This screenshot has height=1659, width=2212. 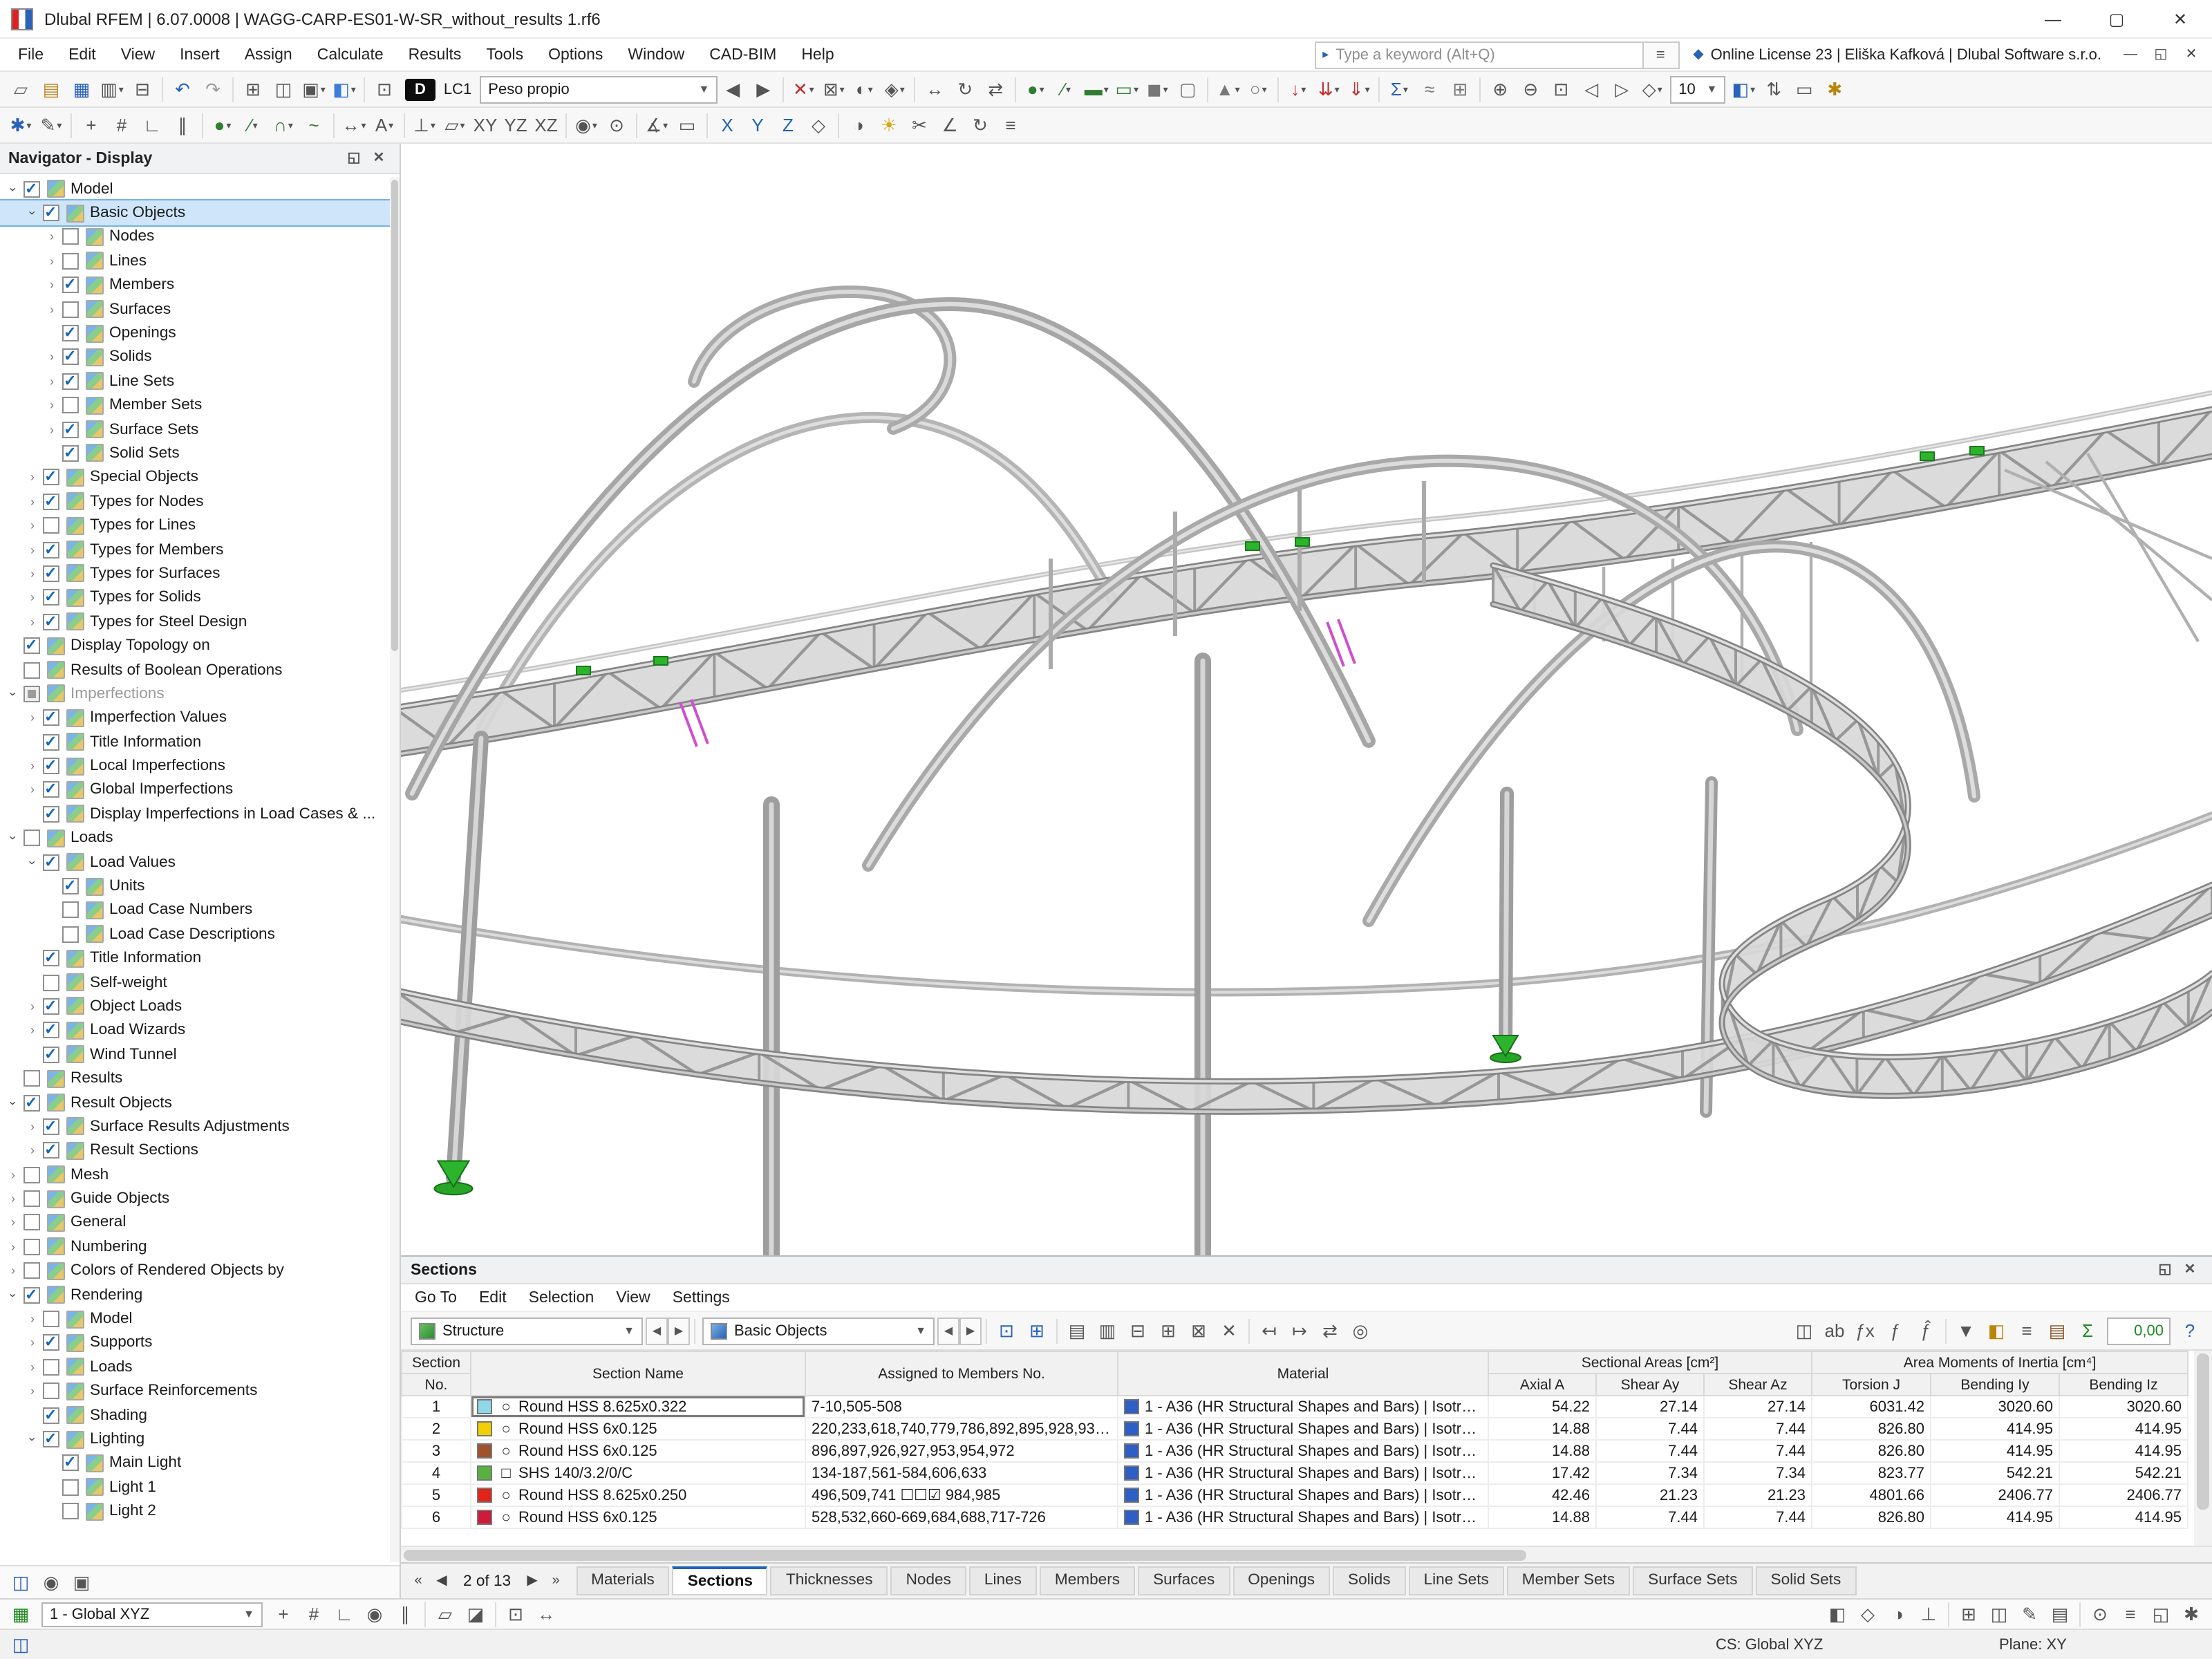 What do you see at coordinates (1871, 1429) in the screenshot?
I see `cell-torsion-j: 826.80` at bounding box center [1871, 1429].